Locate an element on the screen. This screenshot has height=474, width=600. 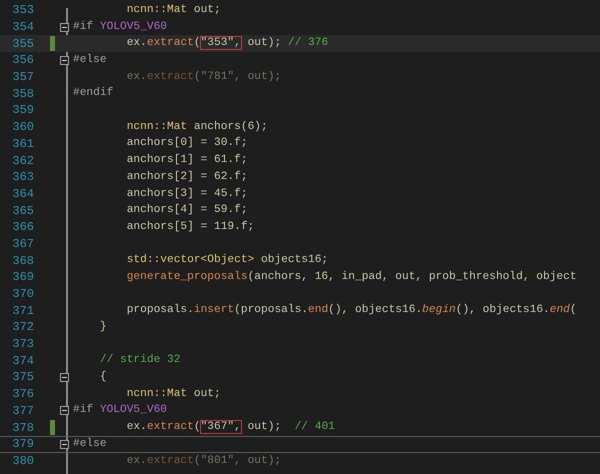
code-line: ex.extract("781", out); is located at coordinates (204, 77).